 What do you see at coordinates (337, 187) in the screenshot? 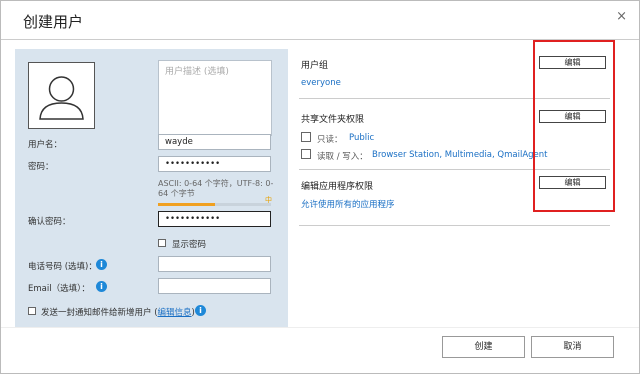
I see `app-permission-title: 编辑应用程序权限` at bounding box center [337, 187].